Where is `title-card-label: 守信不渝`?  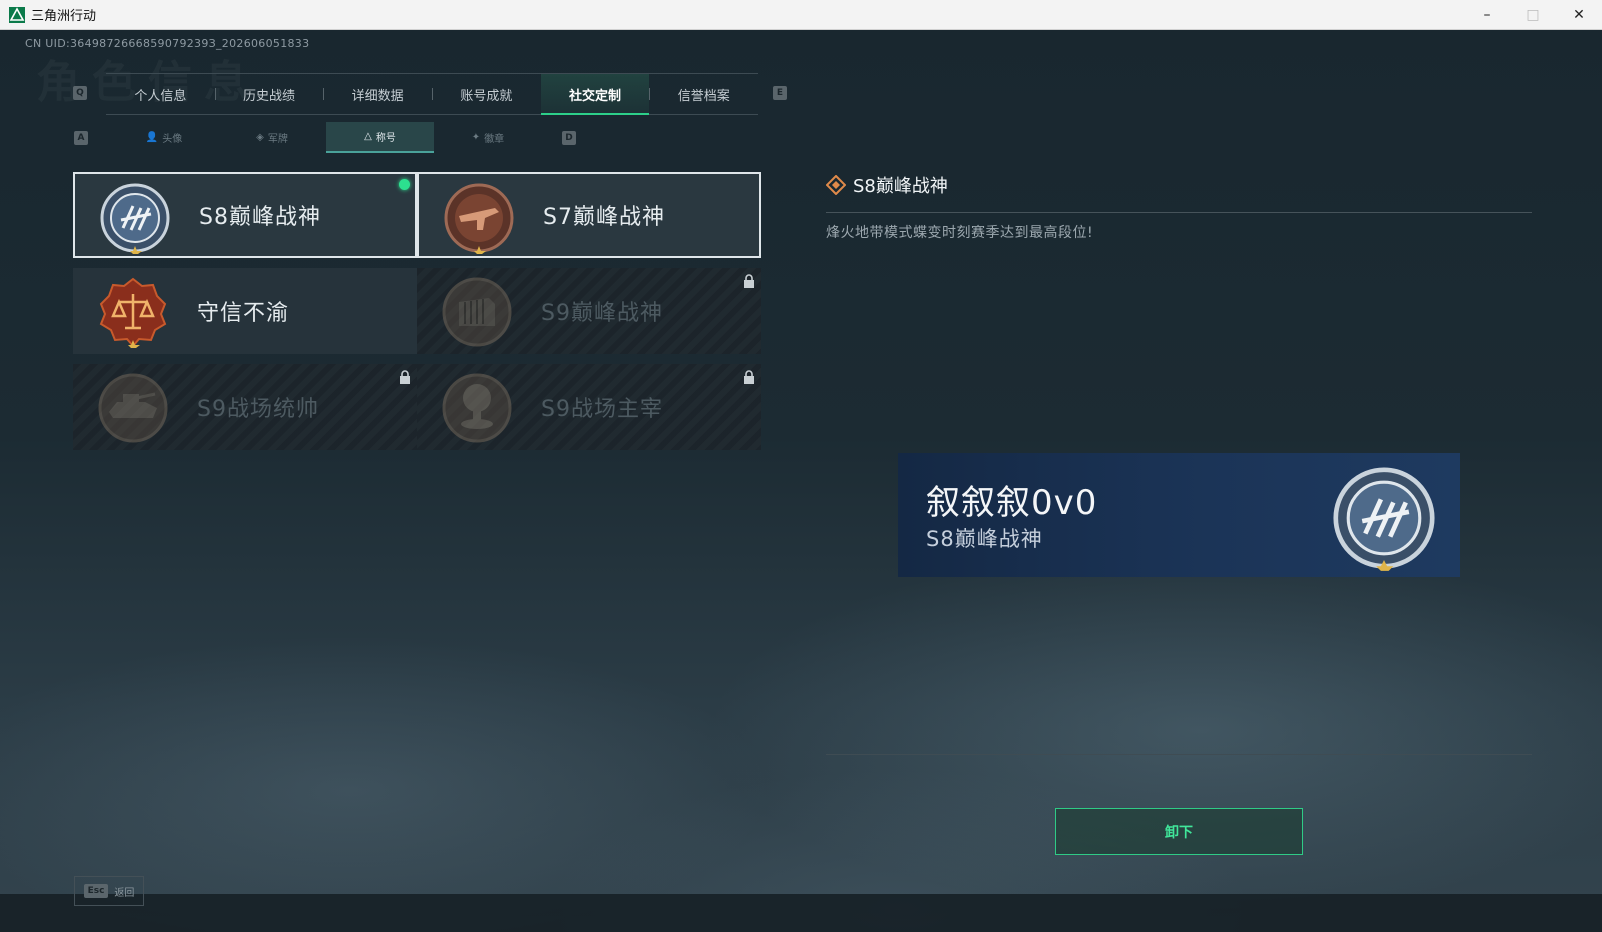
title-card-label: 守信不渝 is located at coordinates (243, 313).